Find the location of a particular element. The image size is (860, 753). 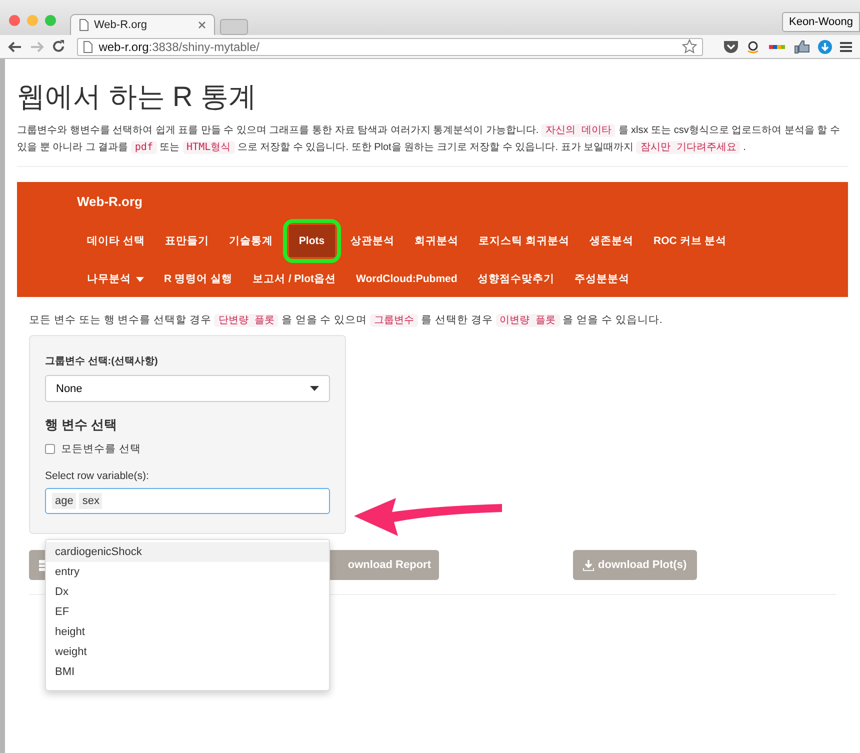

nav-tab: 기술통계 is located at coordinates (250, 241).